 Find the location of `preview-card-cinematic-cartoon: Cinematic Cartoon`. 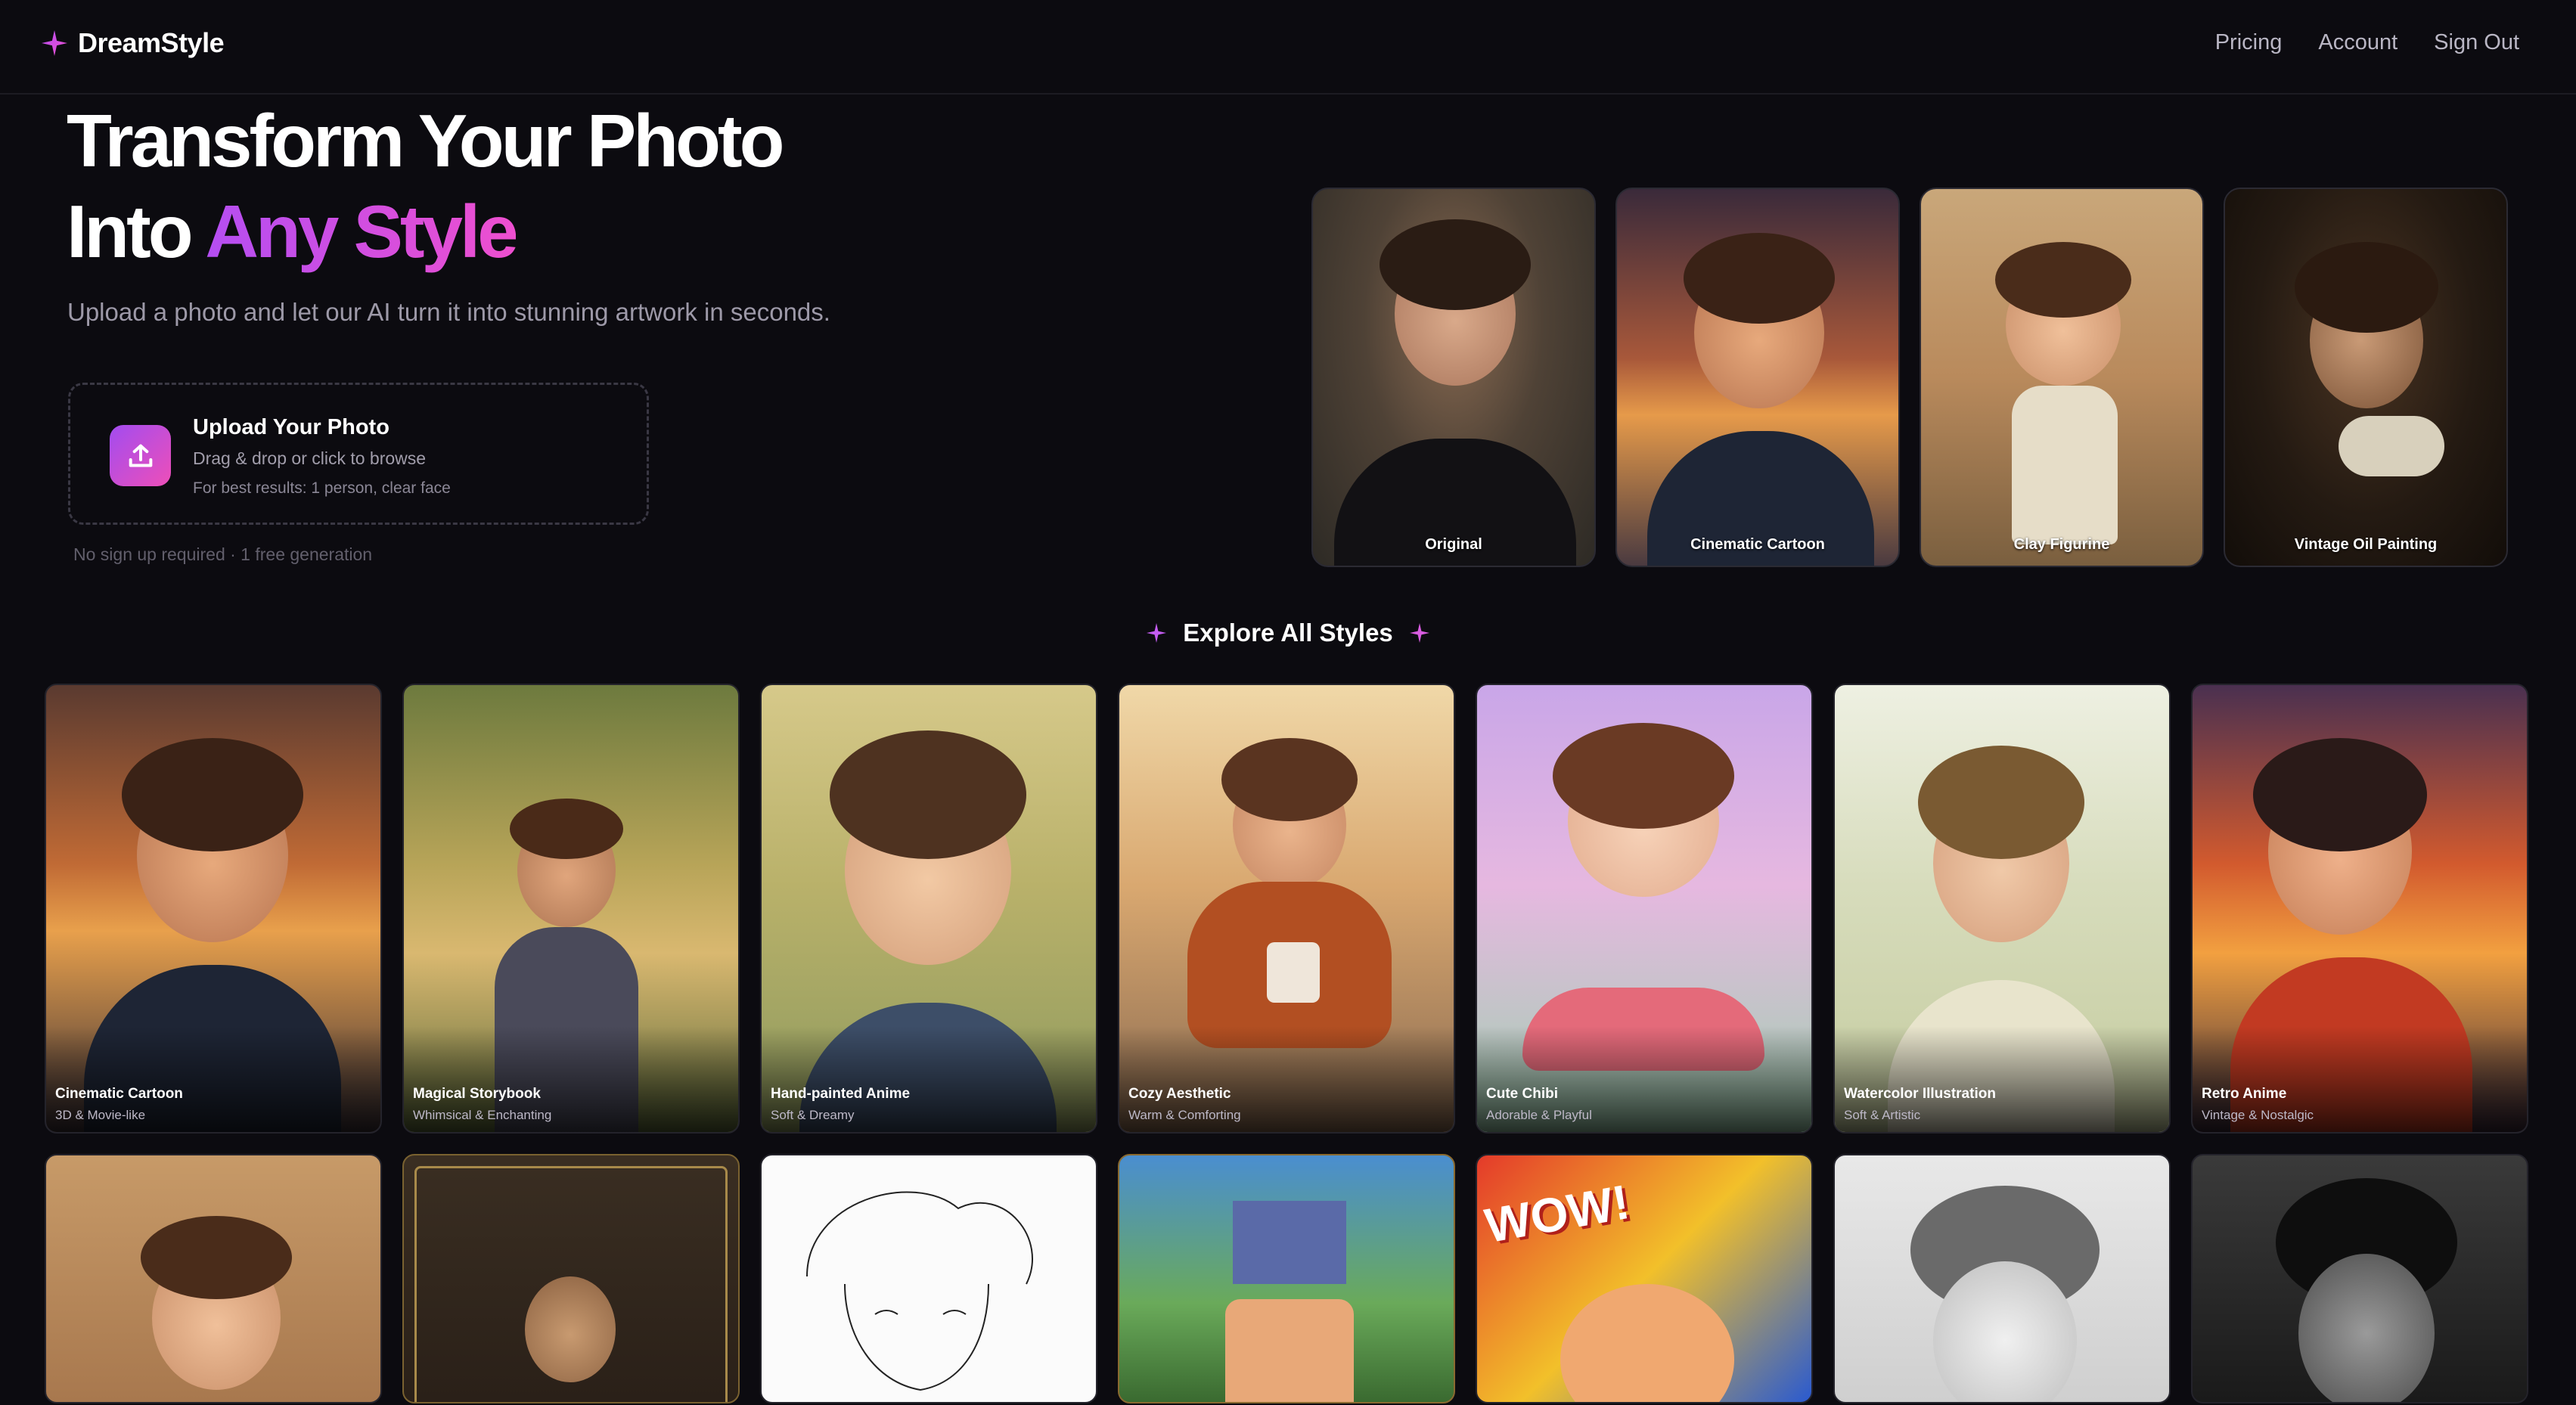

preview-card-cinematic-cartoon: Cinematic Cartoon is located at coordinates (1757, 377).